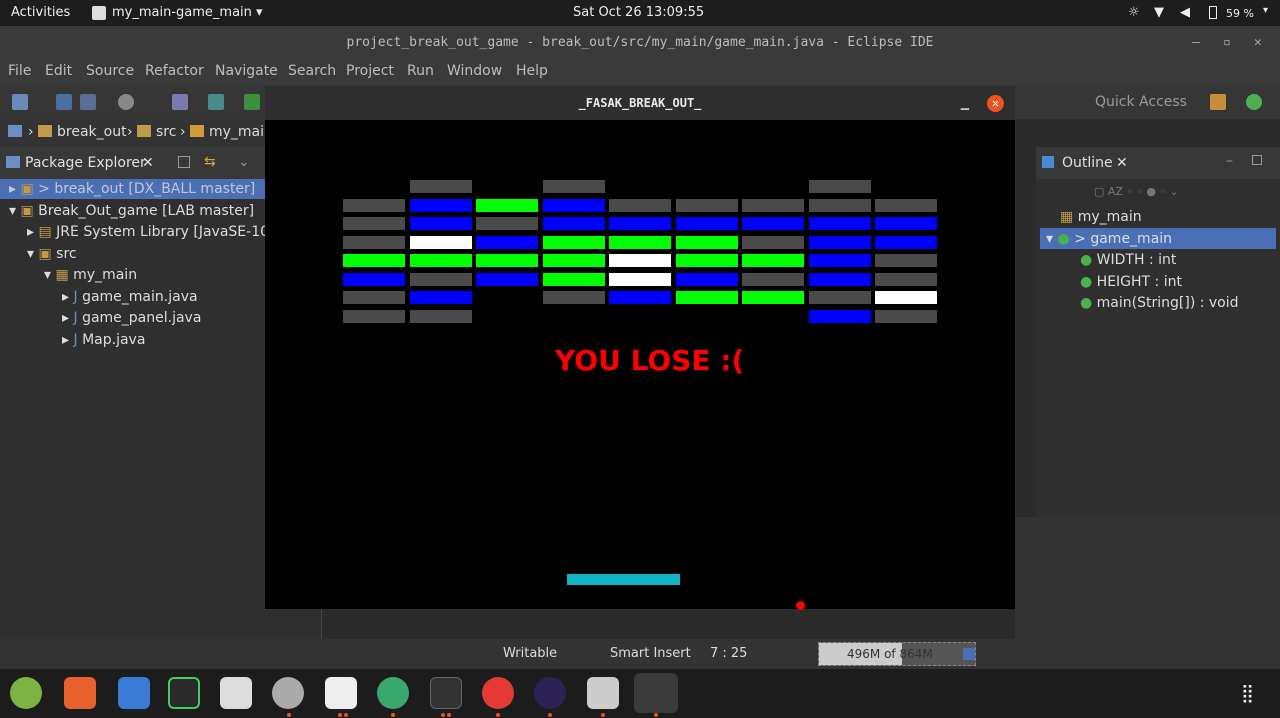 The width and height of the screenshot is (1280, 718). What do you see at coordinates (184, 693) in the screenshot?
I see `pycharm-icon` at bounding box center [184, 693].